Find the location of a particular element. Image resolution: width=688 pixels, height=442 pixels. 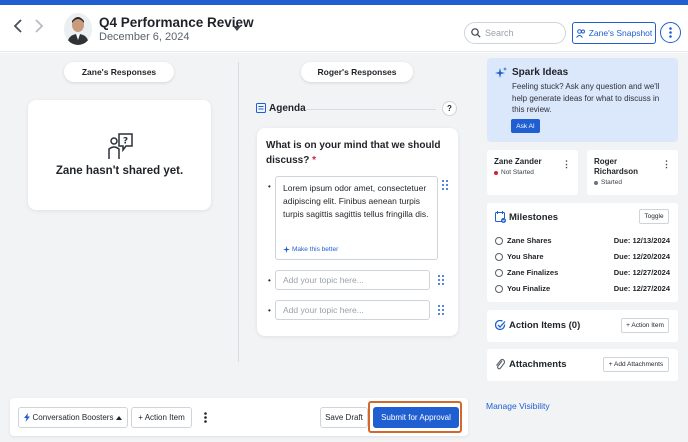

calendar-check-icon is located at coordinates (500, 217).